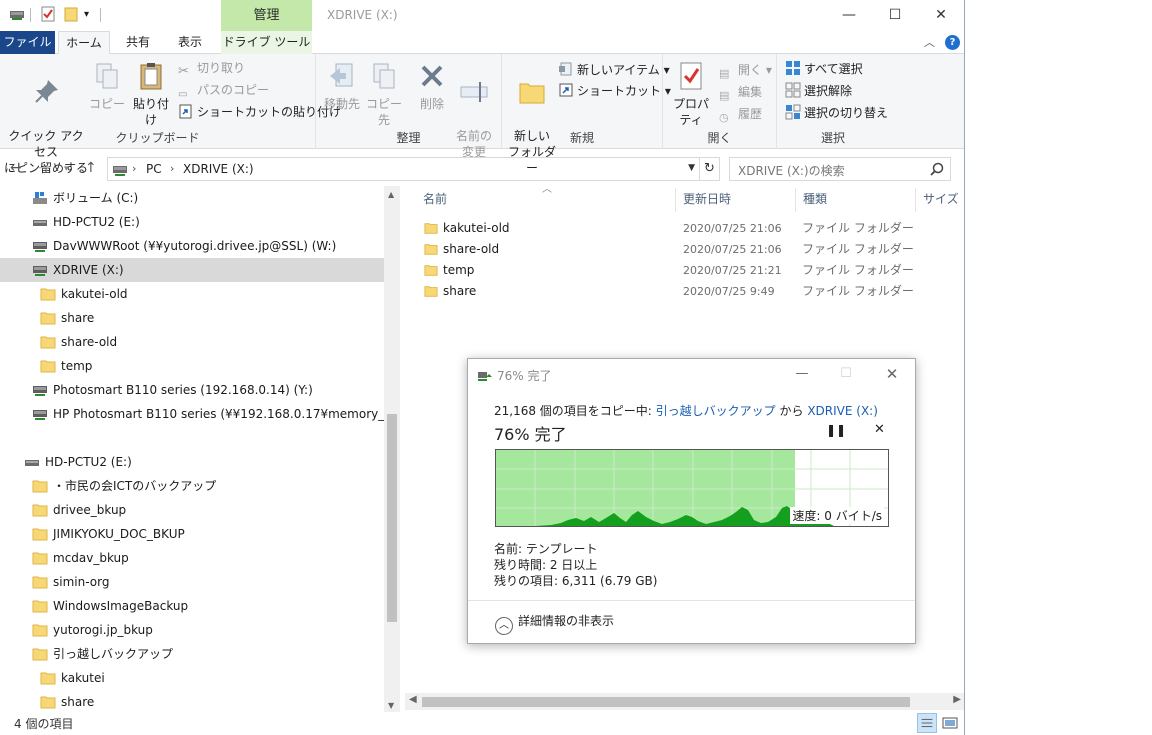 The height and width of the screenshot is (735, 1152). What do you see at coordinates (732, 249) in the screenshot?
I see `file-date-modified: 2020/07/25 21:06` at bounding box center [732, 249].